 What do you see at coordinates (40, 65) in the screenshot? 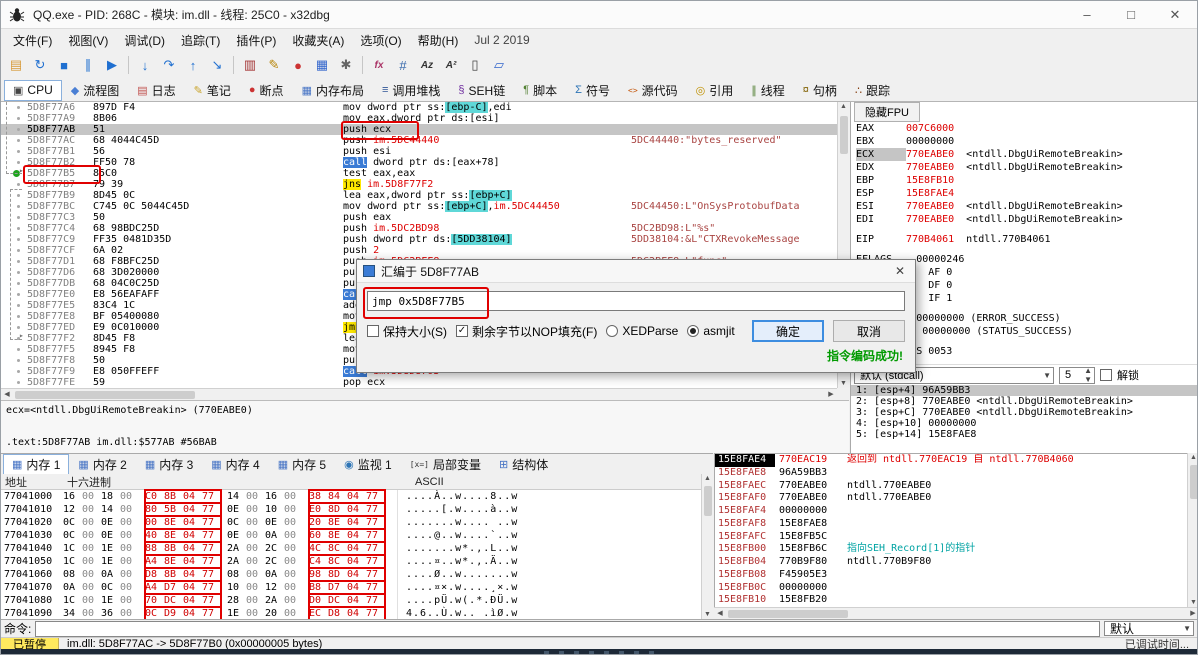
I see `restart-icon: ↻` at bounding box center [40, 65].